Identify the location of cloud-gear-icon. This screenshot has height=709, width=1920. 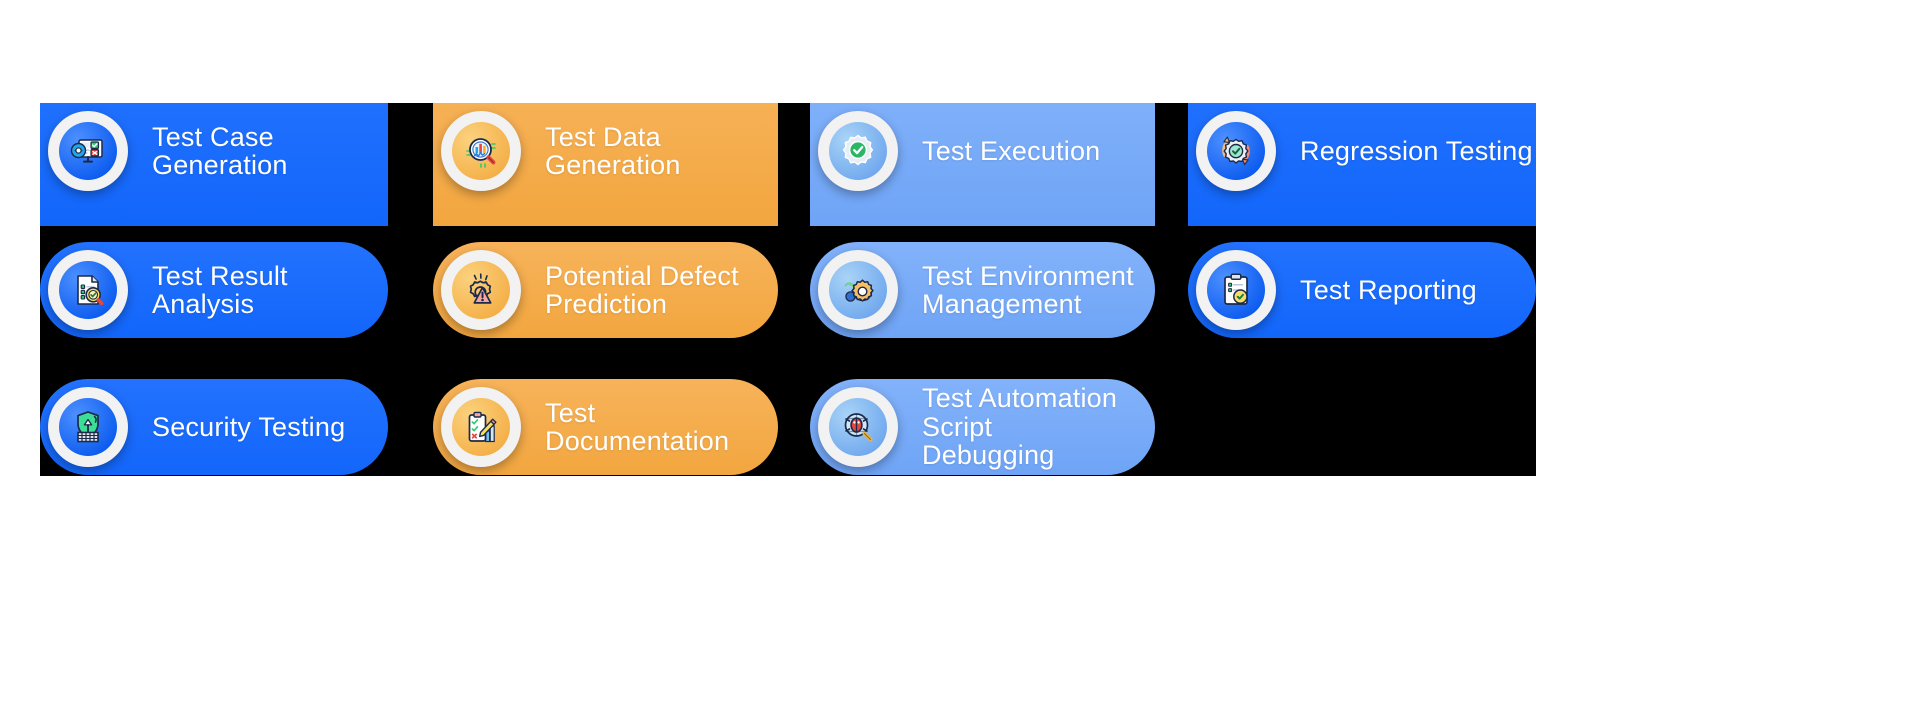
(858, 290).